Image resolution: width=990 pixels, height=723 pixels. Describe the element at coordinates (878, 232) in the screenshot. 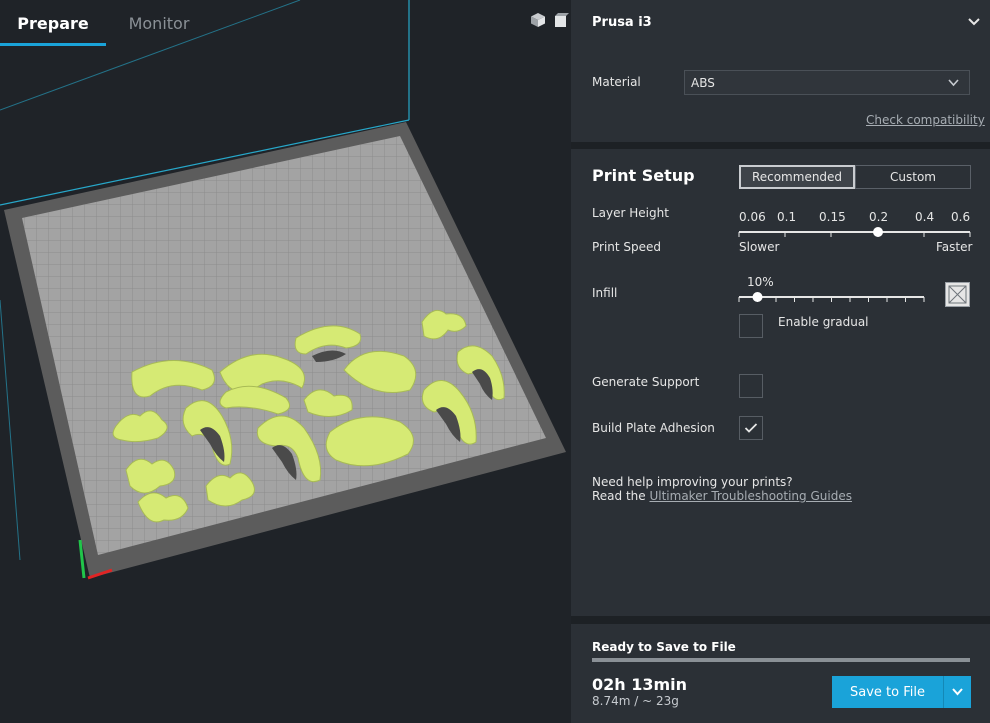

I see `layer-height-handle` at that location.